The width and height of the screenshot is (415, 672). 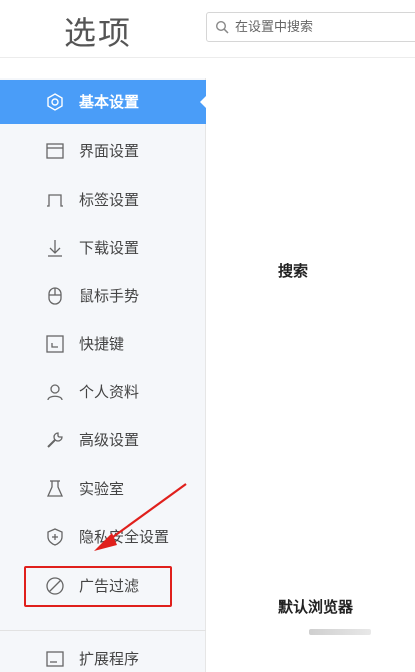 What do you see at coordinates (98, 33) in the screenshot?
I see `page-title: 选项` at bounding box center [98, 33].